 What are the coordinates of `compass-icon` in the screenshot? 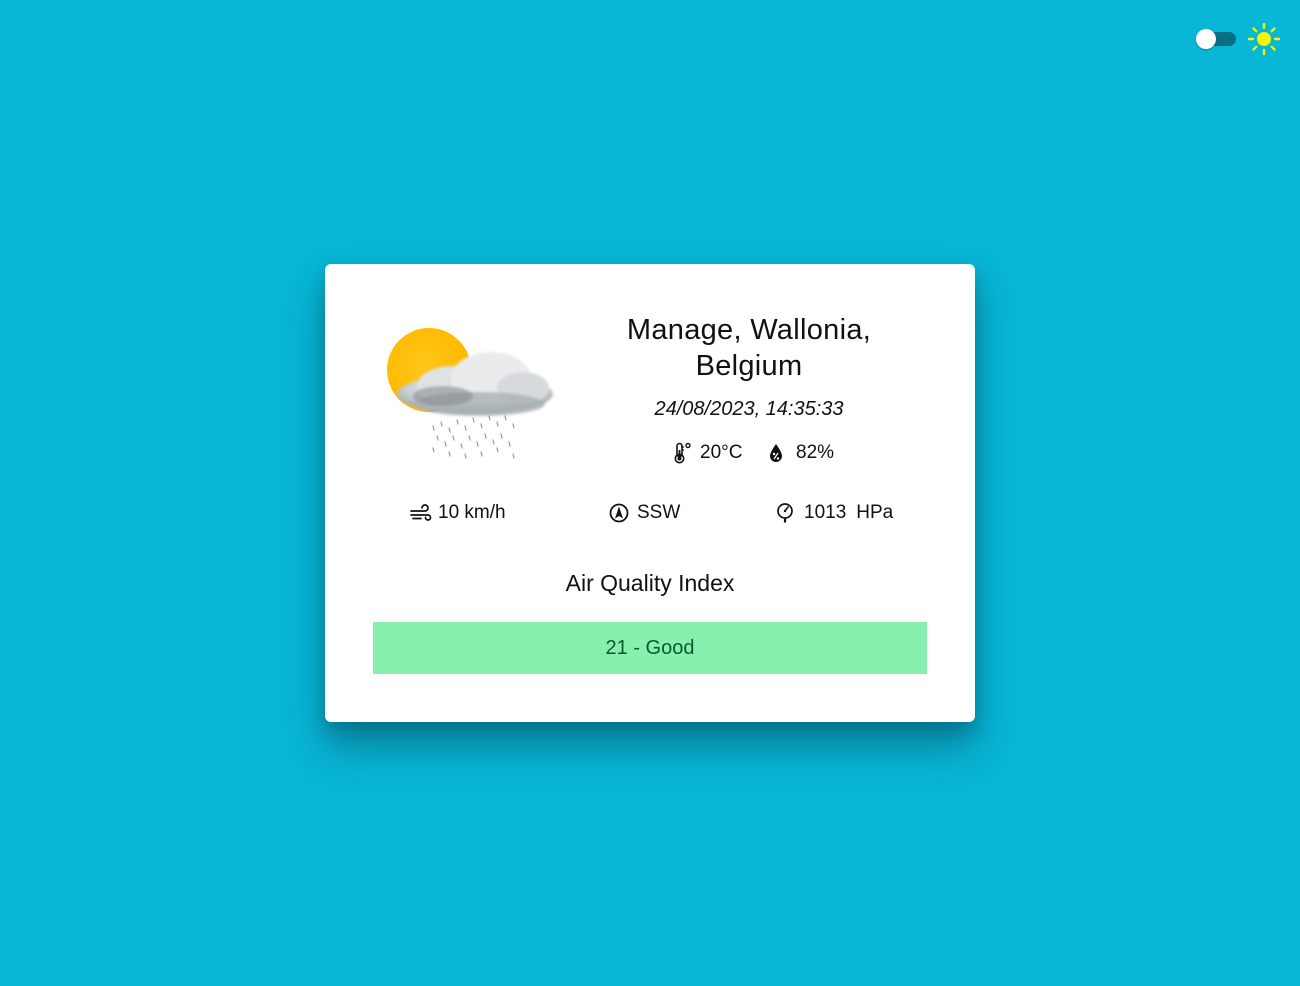 It's located at (619, 513).